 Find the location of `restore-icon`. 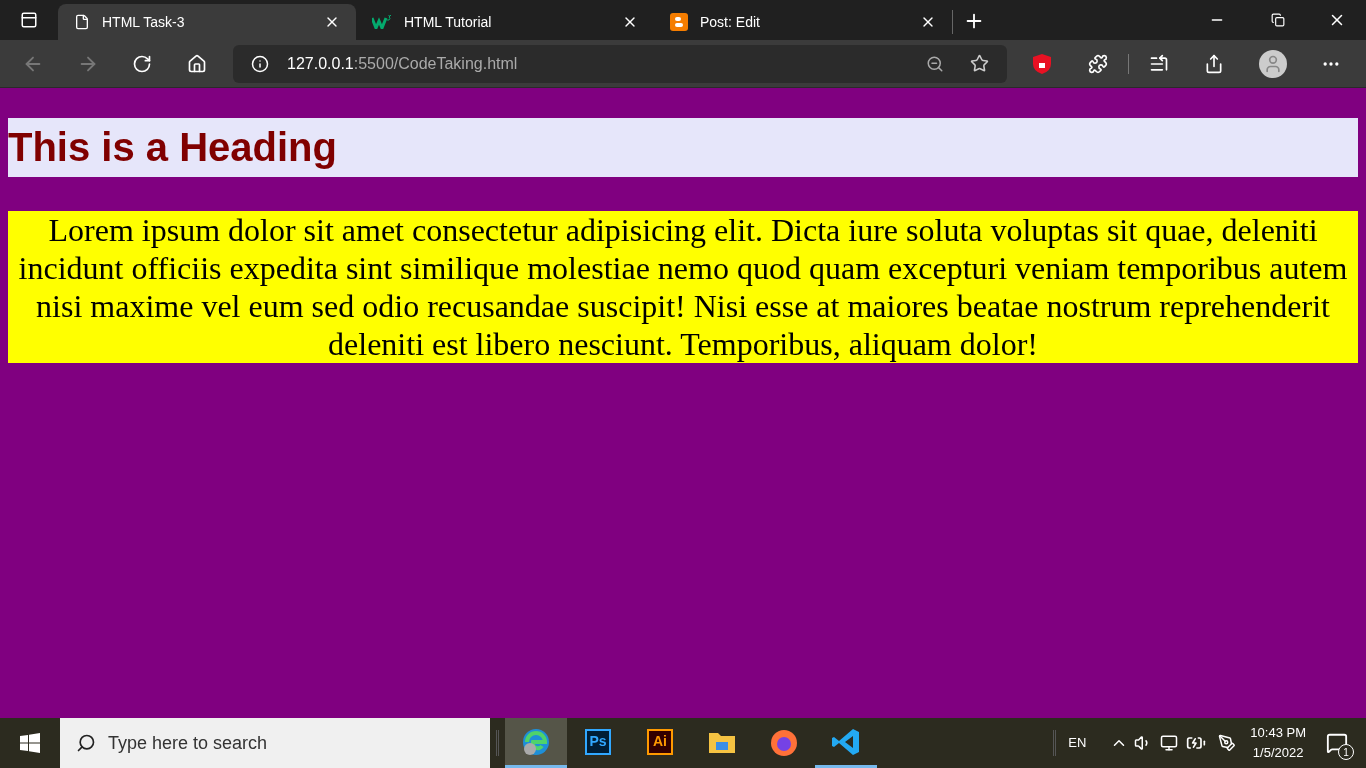

restore-icon is located at coordinates (1278, 20).